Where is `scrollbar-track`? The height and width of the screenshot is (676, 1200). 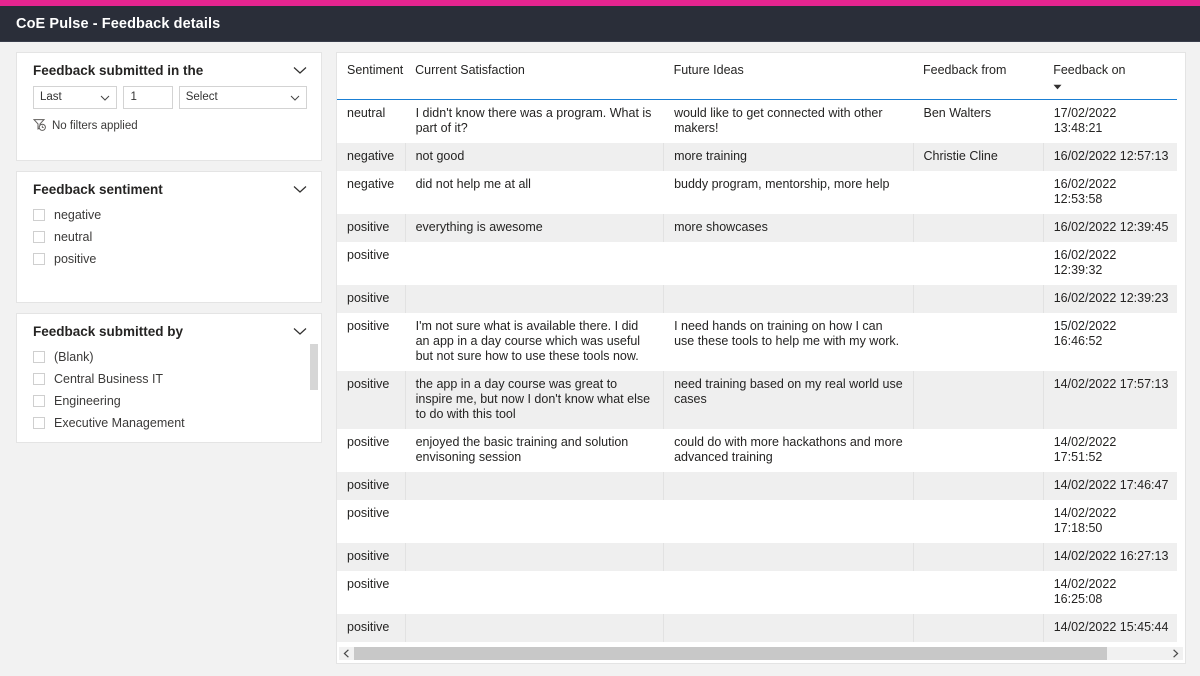 scrollbar-track is located at coordinates (761, 653).